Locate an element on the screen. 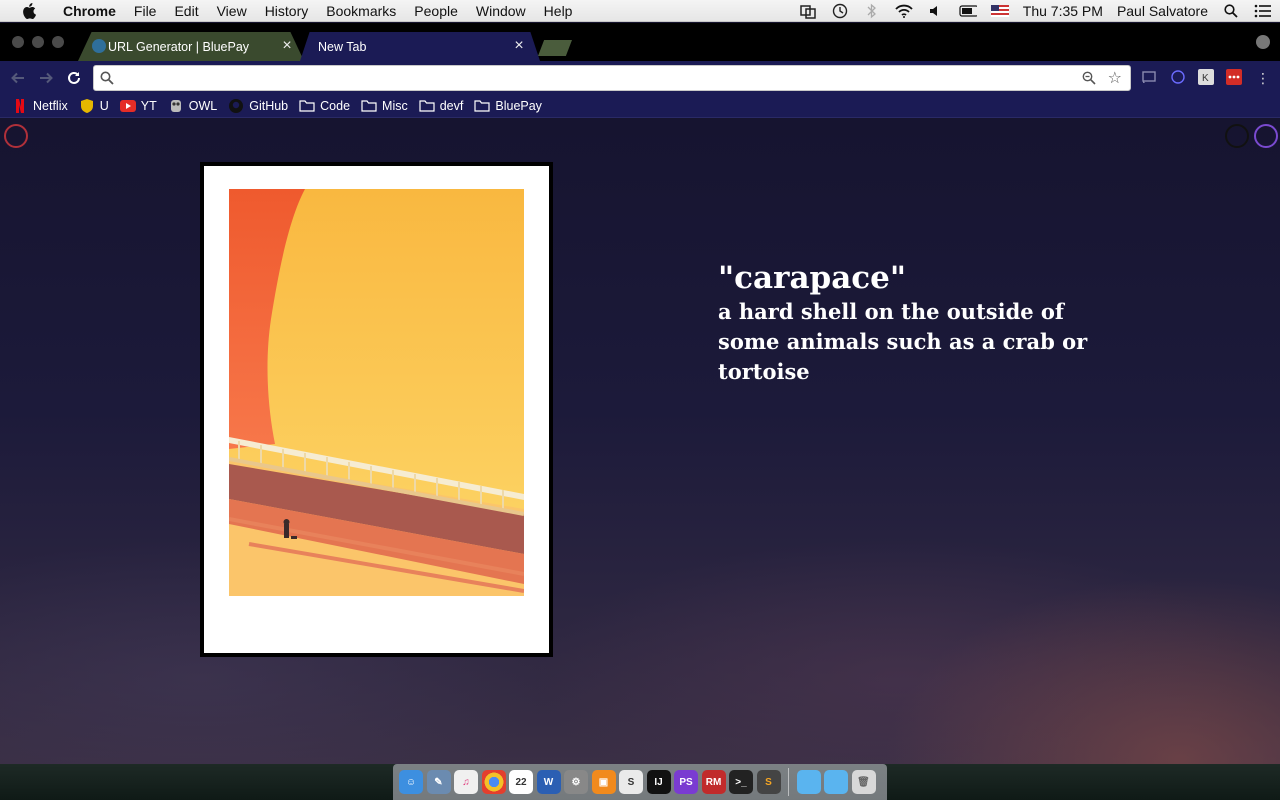 The height and width of the screenshot is (800, 1280). browser-toolbar: ☆ K ⋮ is located at coordinates (640, 77).